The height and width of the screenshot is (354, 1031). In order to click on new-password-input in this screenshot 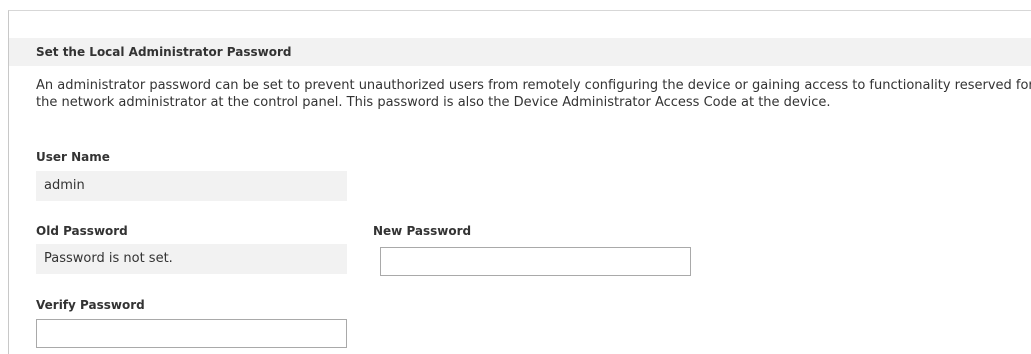, I will do `click(535, 261)`.